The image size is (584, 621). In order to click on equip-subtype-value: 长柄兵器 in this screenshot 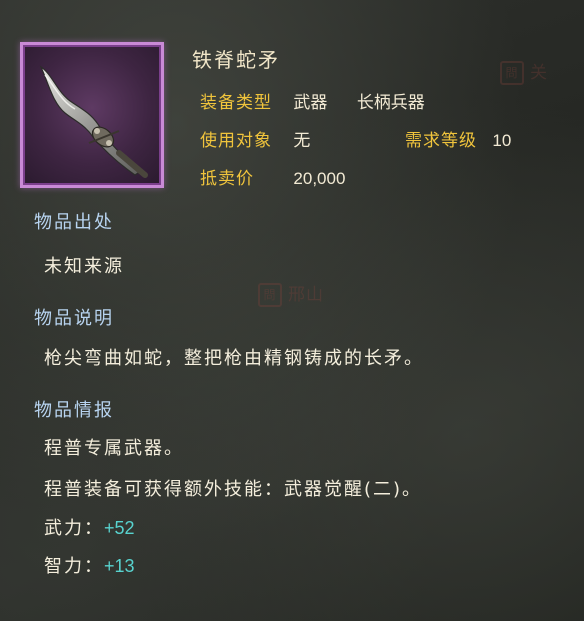, I will do `click(390, 103)`.